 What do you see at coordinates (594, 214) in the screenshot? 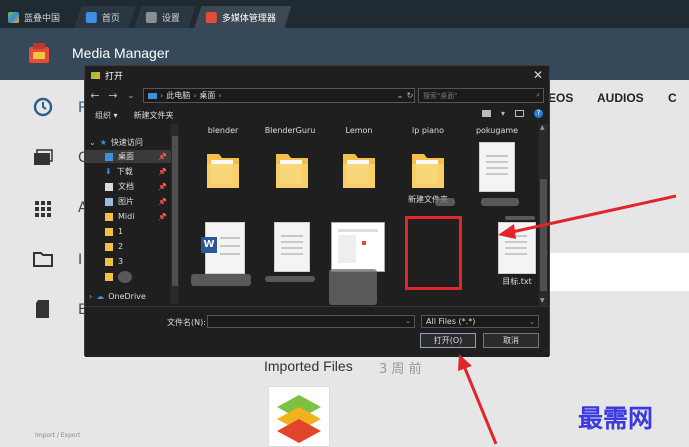
I see `arrow-to-file` at bounding box center [594, 214].